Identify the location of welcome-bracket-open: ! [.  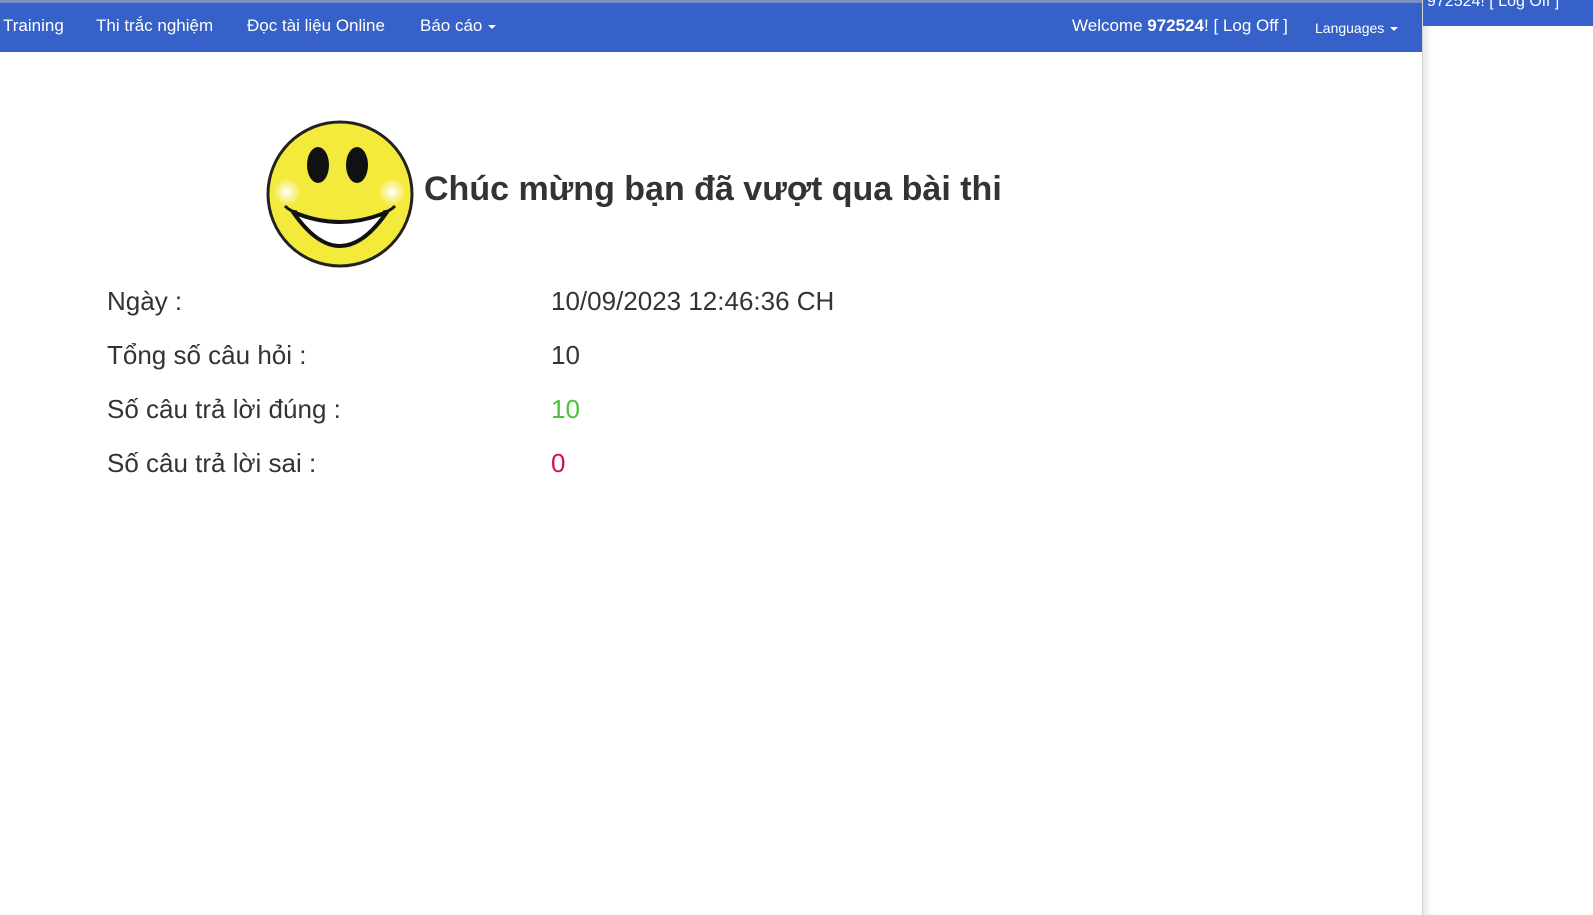
(1213, 25).